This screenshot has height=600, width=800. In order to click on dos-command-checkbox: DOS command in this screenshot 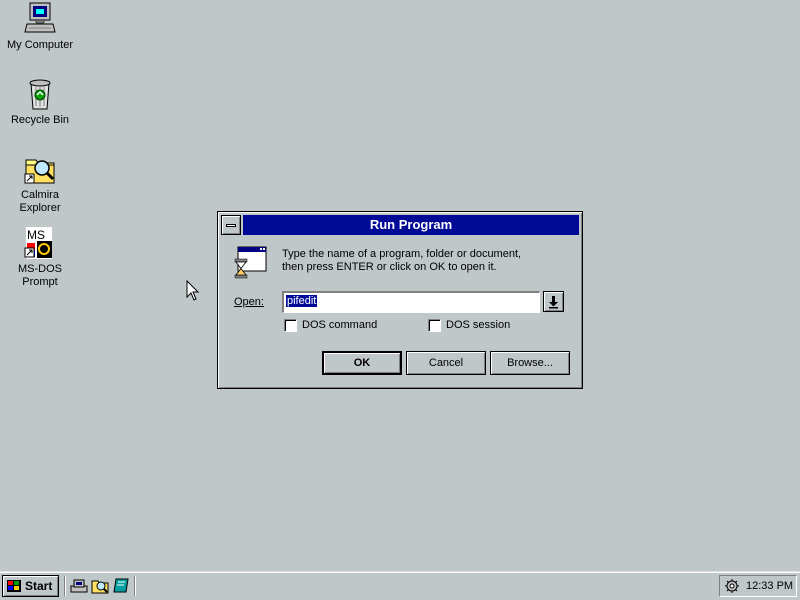, I will do `click(330, 325)`.